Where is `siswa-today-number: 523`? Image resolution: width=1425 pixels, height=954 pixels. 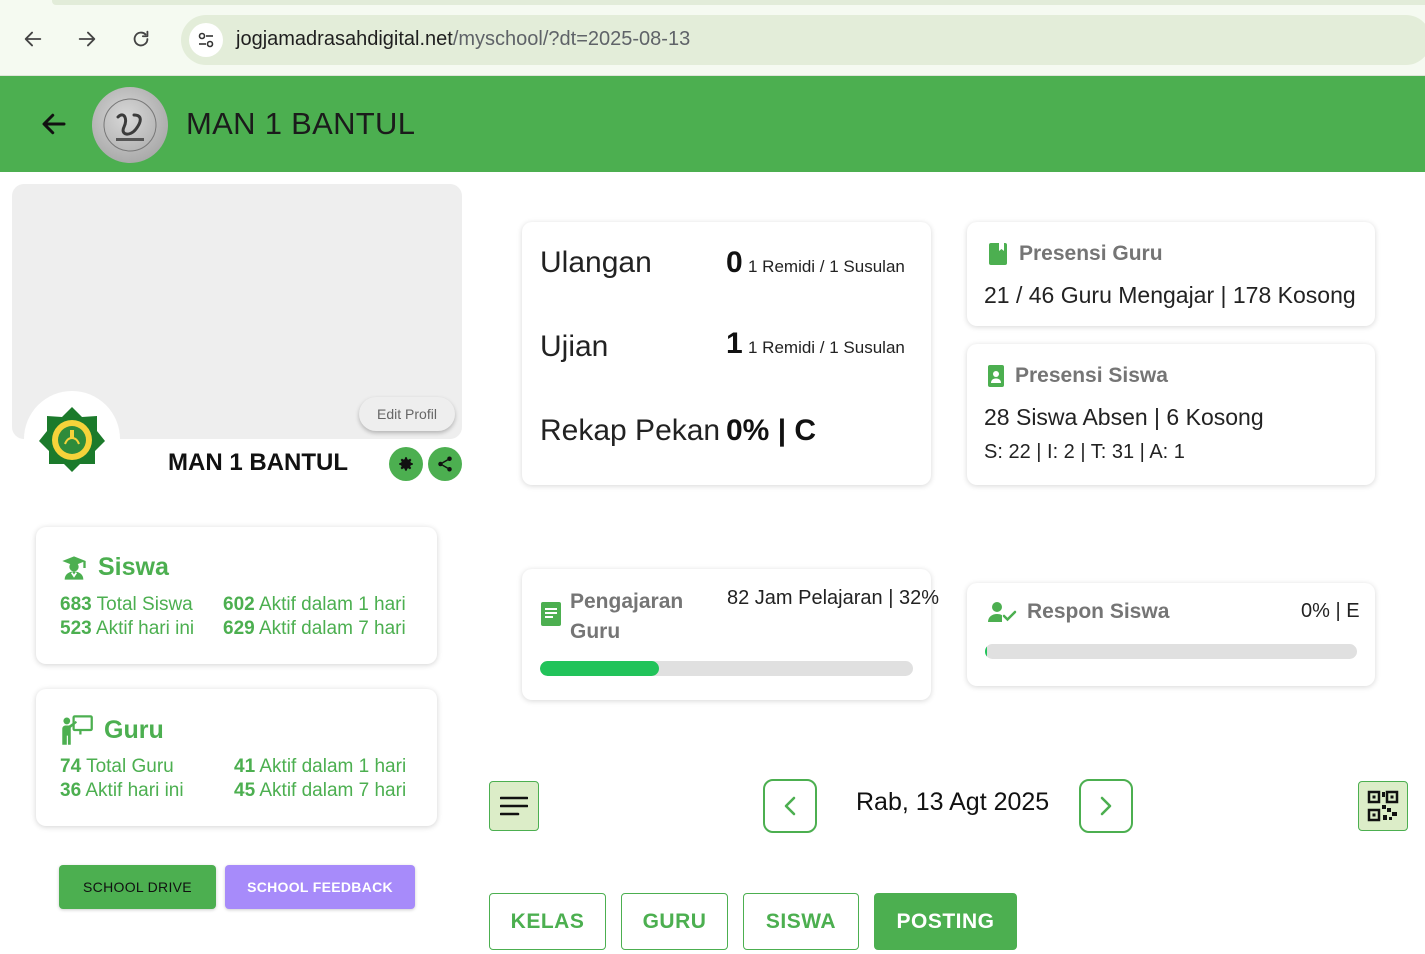 siswa-today-number: 523 is located at coordinates (76, 628).